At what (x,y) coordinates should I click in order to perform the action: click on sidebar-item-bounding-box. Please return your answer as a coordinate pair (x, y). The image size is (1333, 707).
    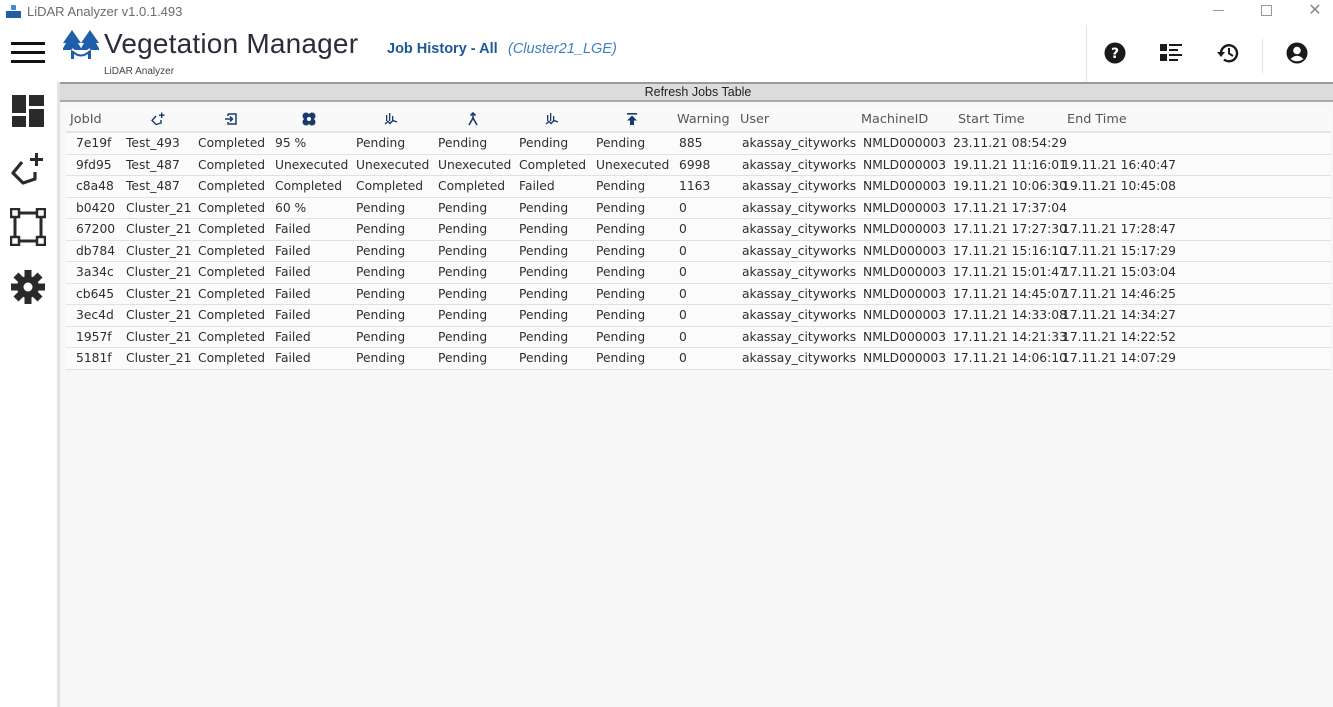
    Looking at the image, I should click on (28, 227).